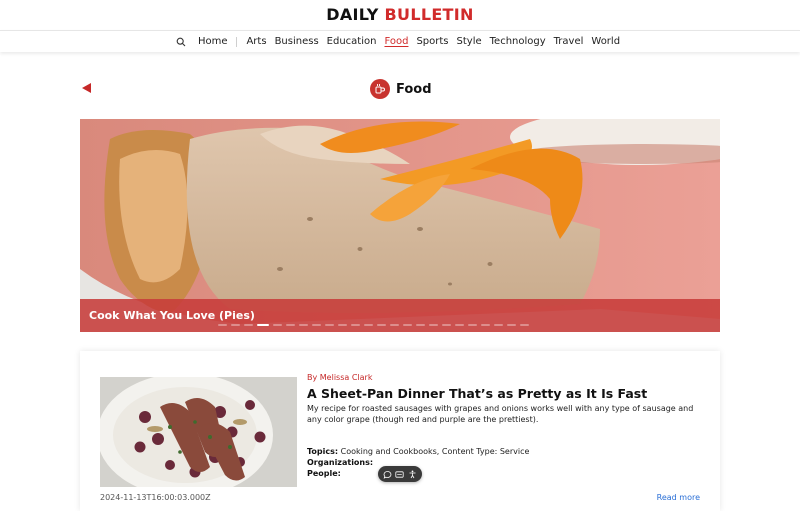 This screenshot has height=511, width=800. Describe the element at coordinates (323, 451) in the screenshot. I see `topics-label: Topics:` at that location.